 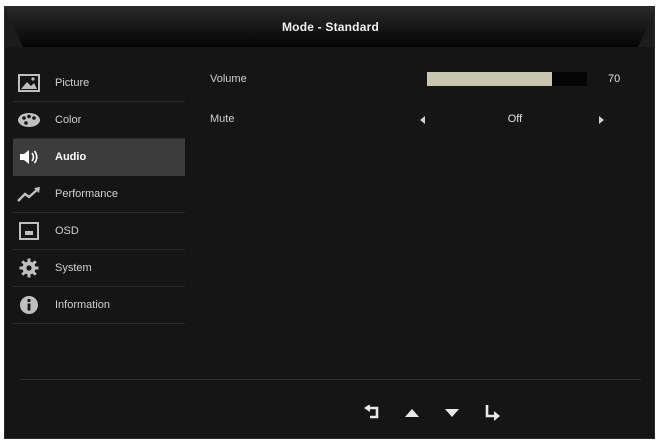 I want to click on sidebar-item-performance: Performance, so click(x=99, y=194).